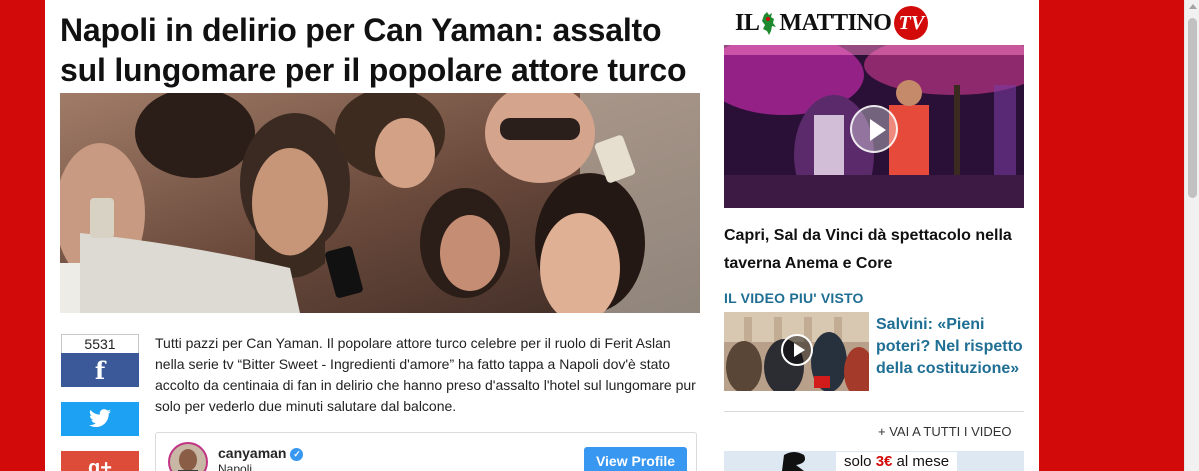  I want to click on view-profile-button: View Profile, so click(635, 459).